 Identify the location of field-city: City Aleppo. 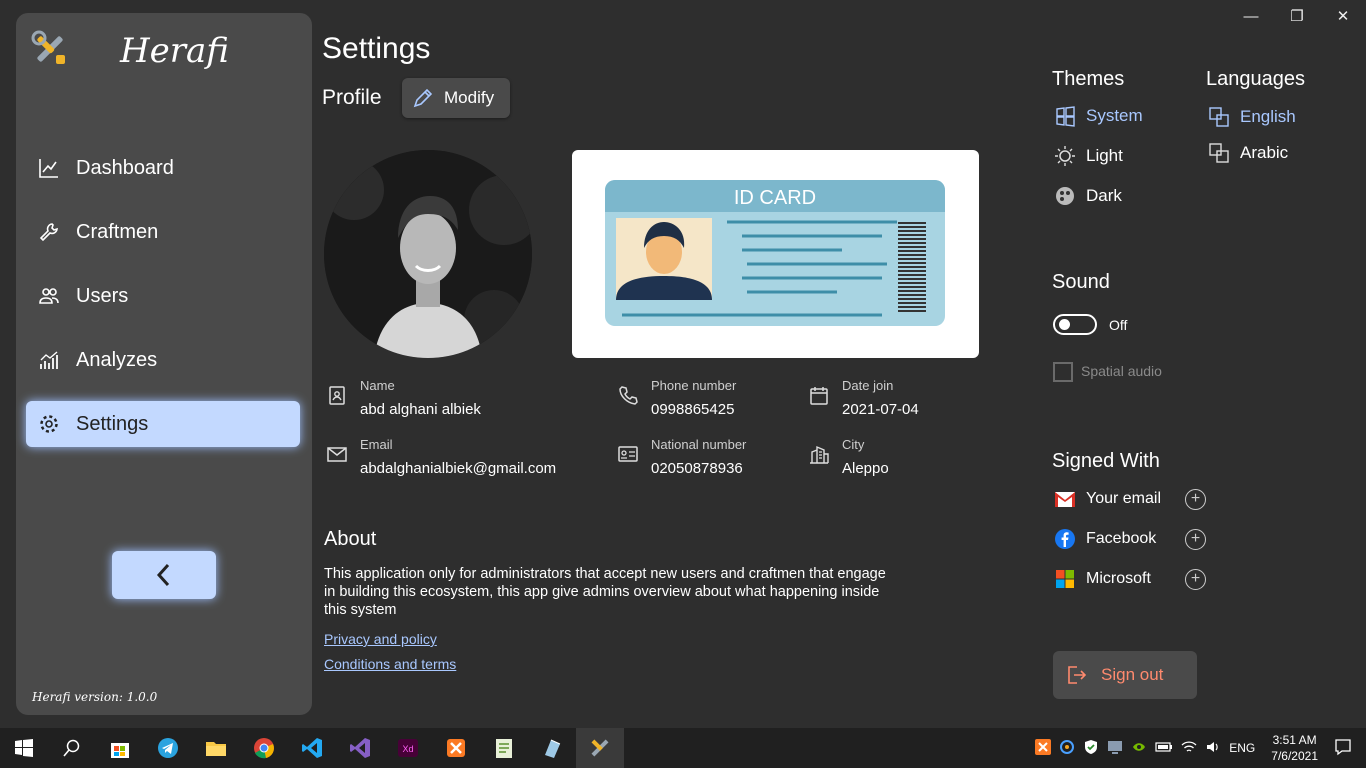
(848, 457).